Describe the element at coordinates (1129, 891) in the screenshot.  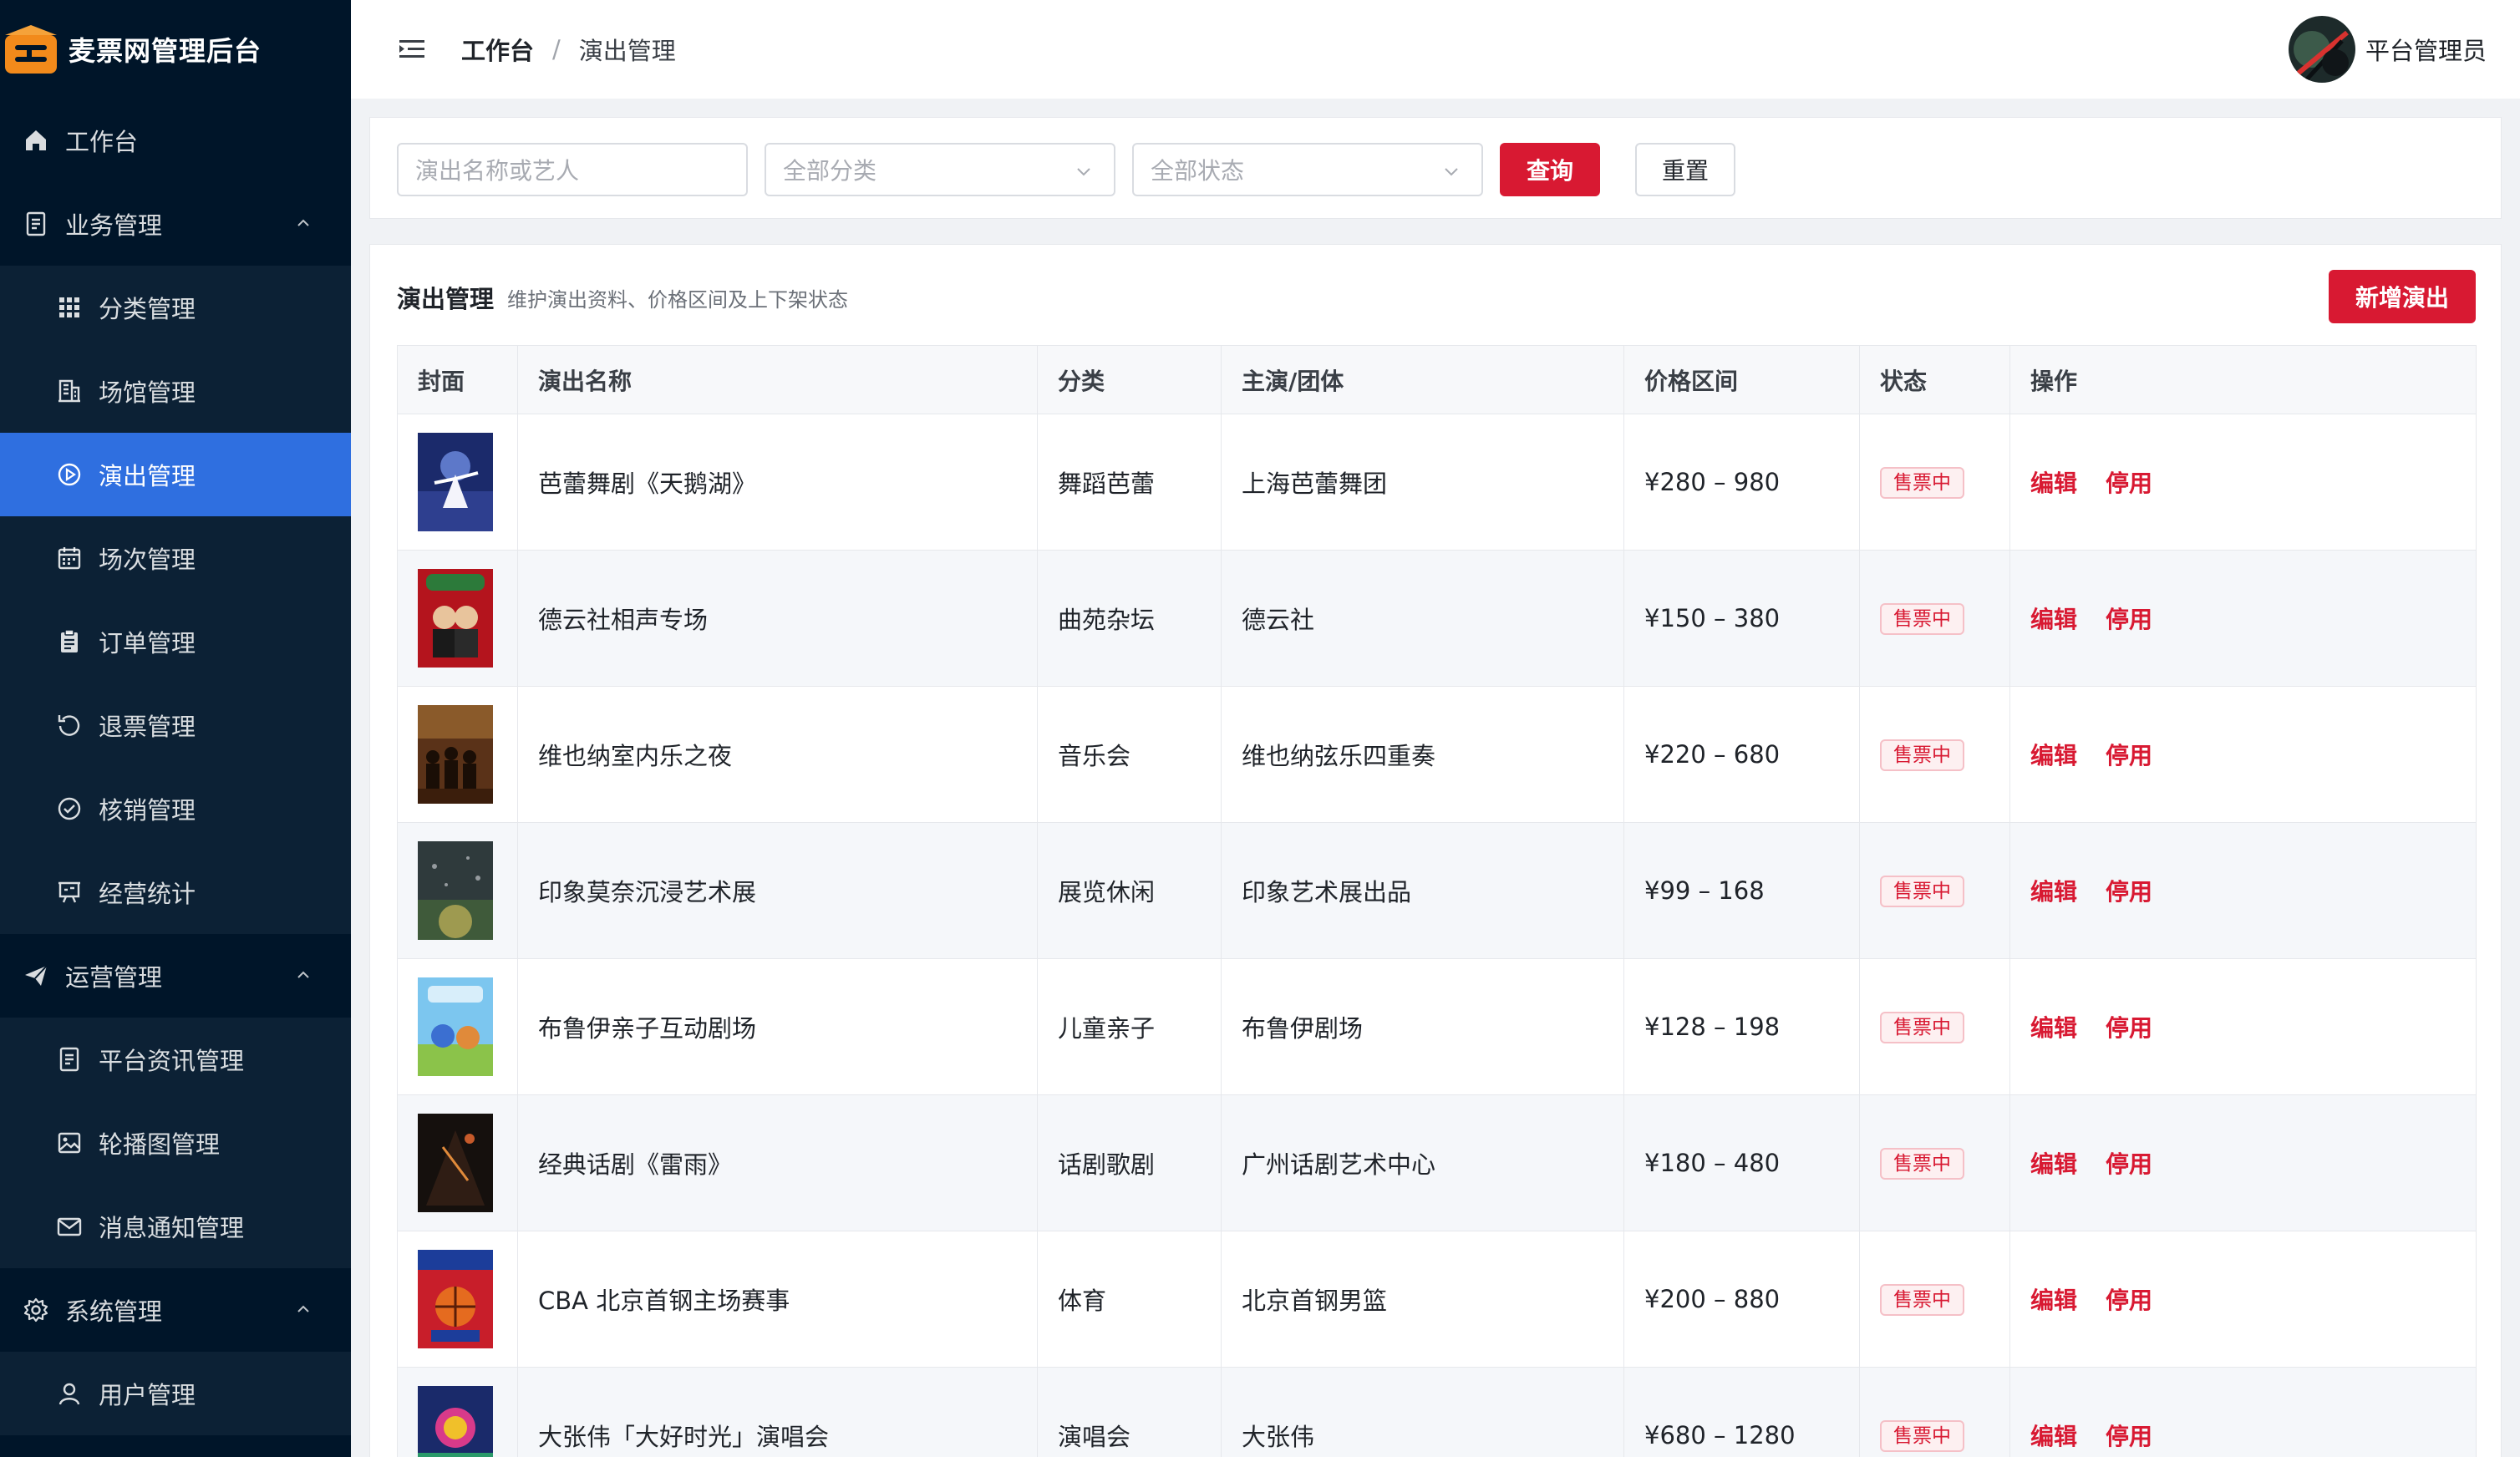
I see `cell-category: 展览休闲` at that location.